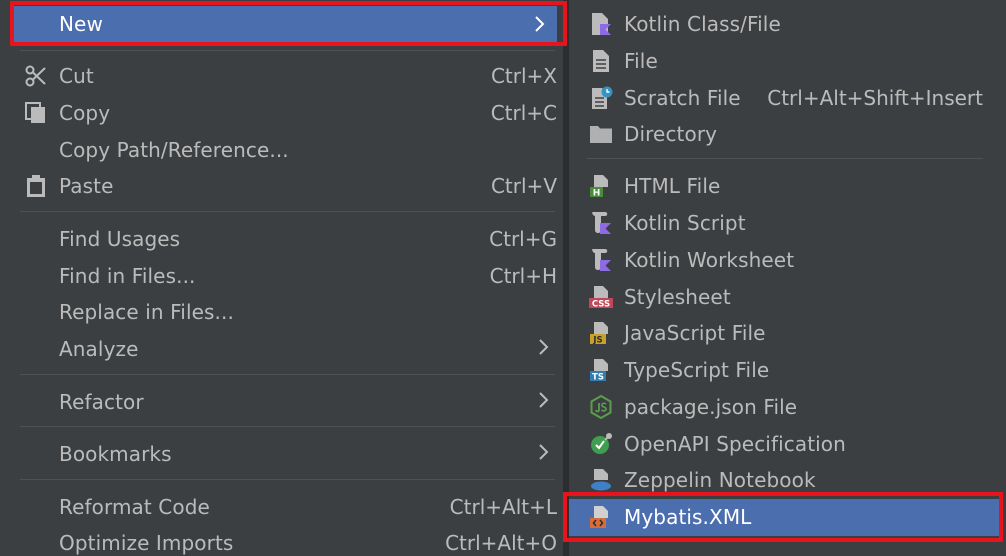 The image size is (1006, 556). I want to click on menu-item-shortcut: Ctrl+X, so click(523, 76).